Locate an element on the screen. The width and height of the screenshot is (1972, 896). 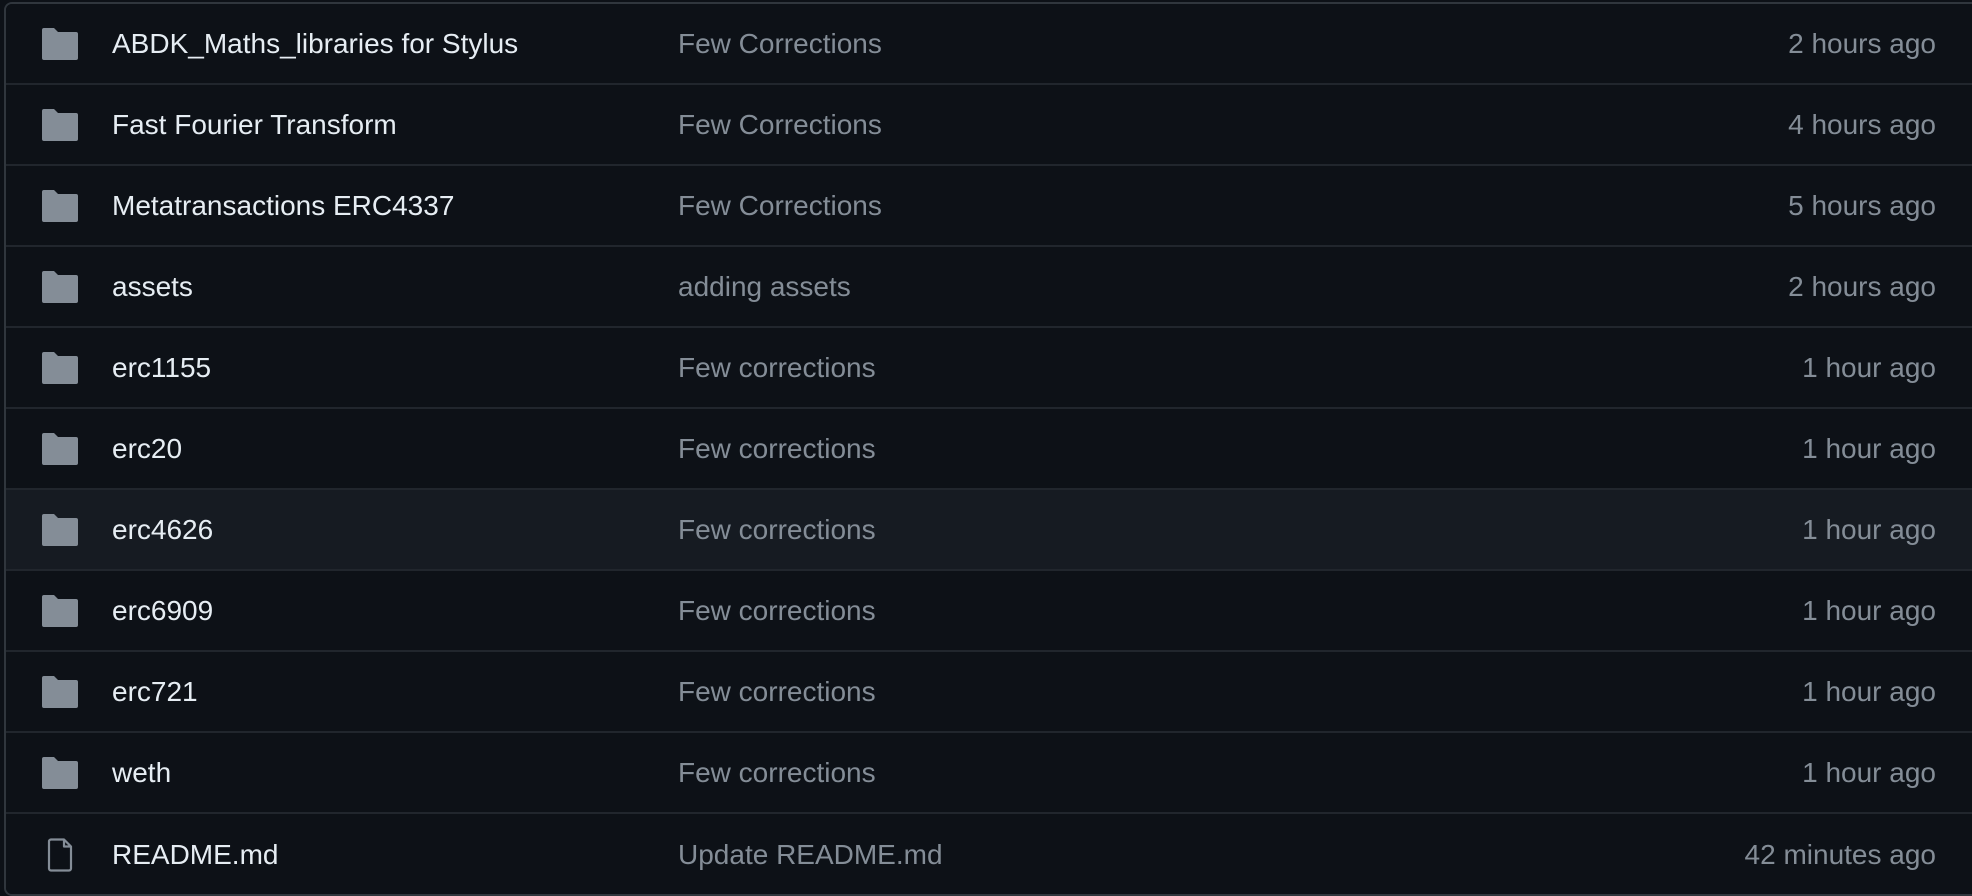
file-name-link: assets is located at coordinates (152, 287).